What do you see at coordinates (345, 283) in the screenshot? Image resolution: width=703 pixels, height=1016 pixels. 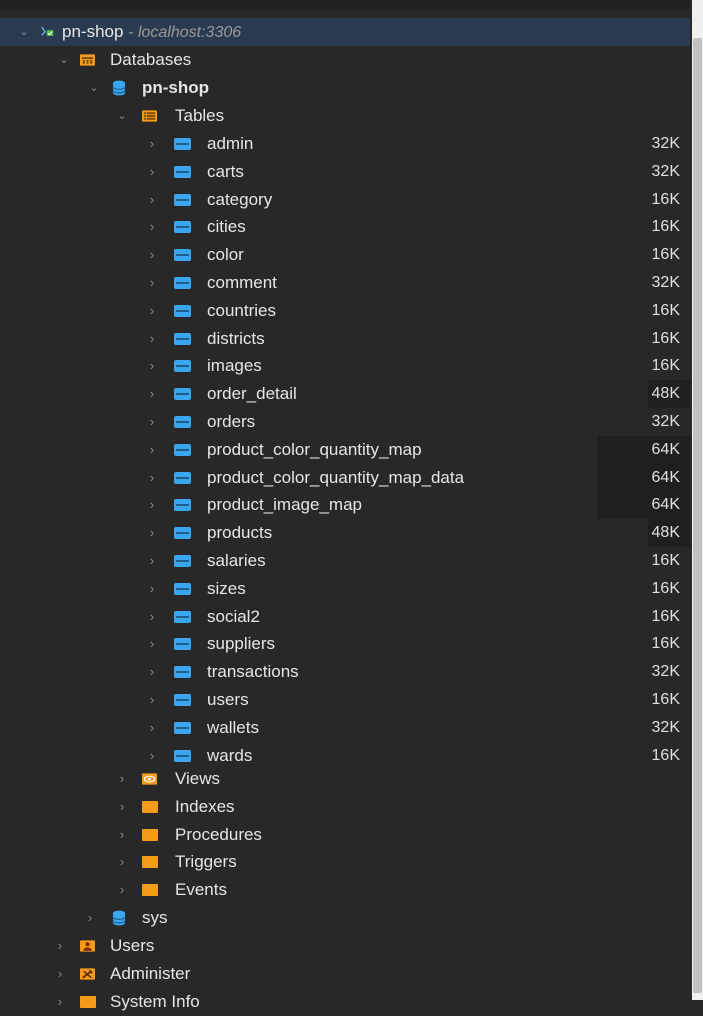 I see `table-row: › comment 32K` at bounding box center [345, 283].